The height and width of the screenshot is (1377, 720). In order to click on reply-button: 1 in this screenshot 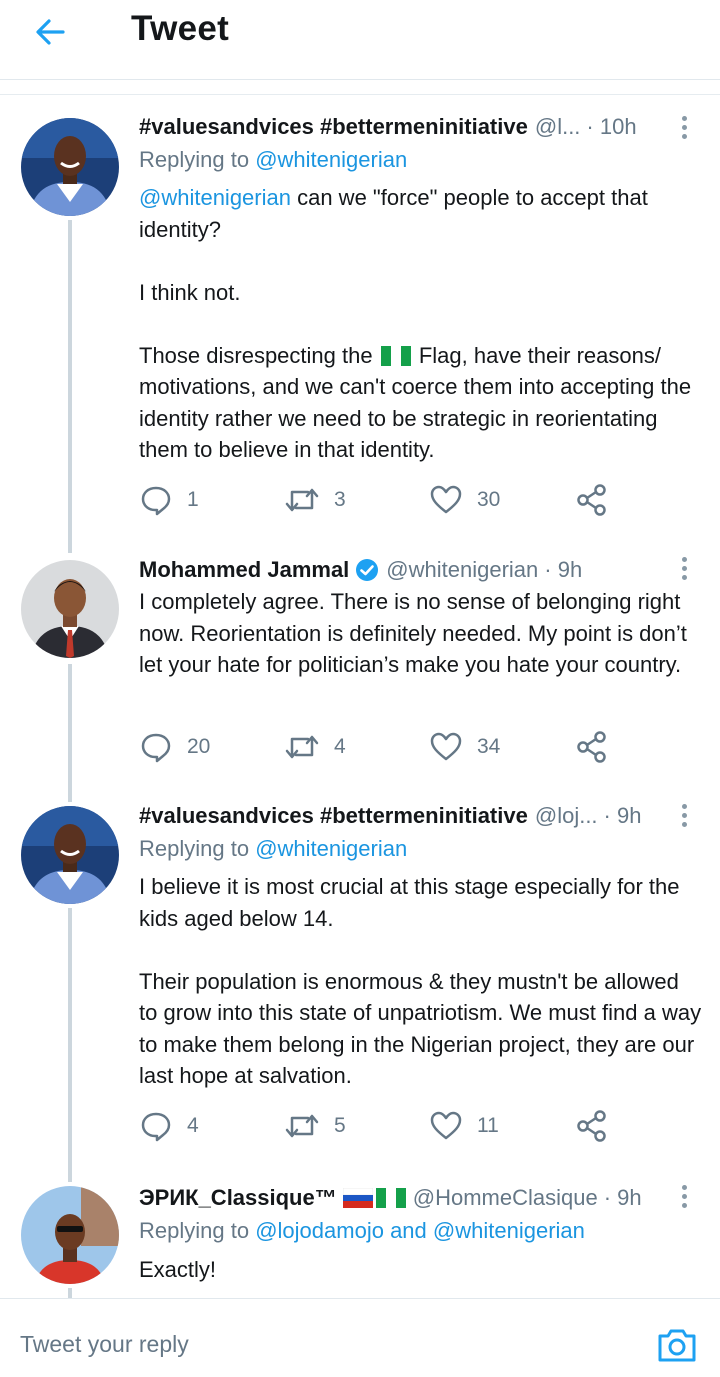, I will do `click(169, 500)`.